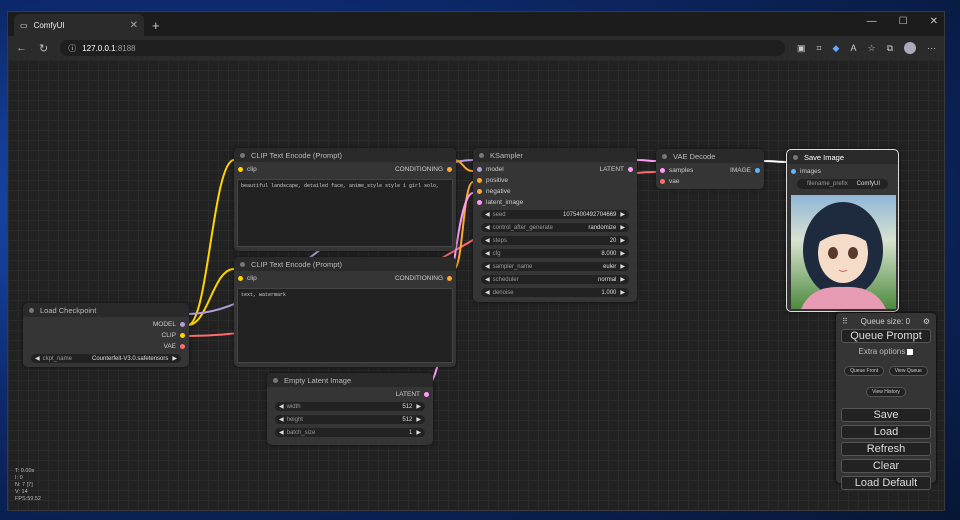  Describe the element at coordinates (908, 371) in the screenshot. I see `view-queue-button: View Queue` at that location.